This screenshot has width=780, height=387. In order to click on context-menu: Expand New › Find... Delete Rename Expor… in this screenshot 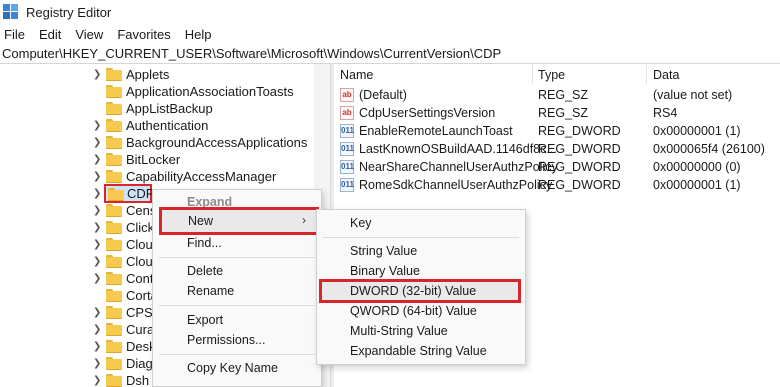, I will do `click(237, 288)`.